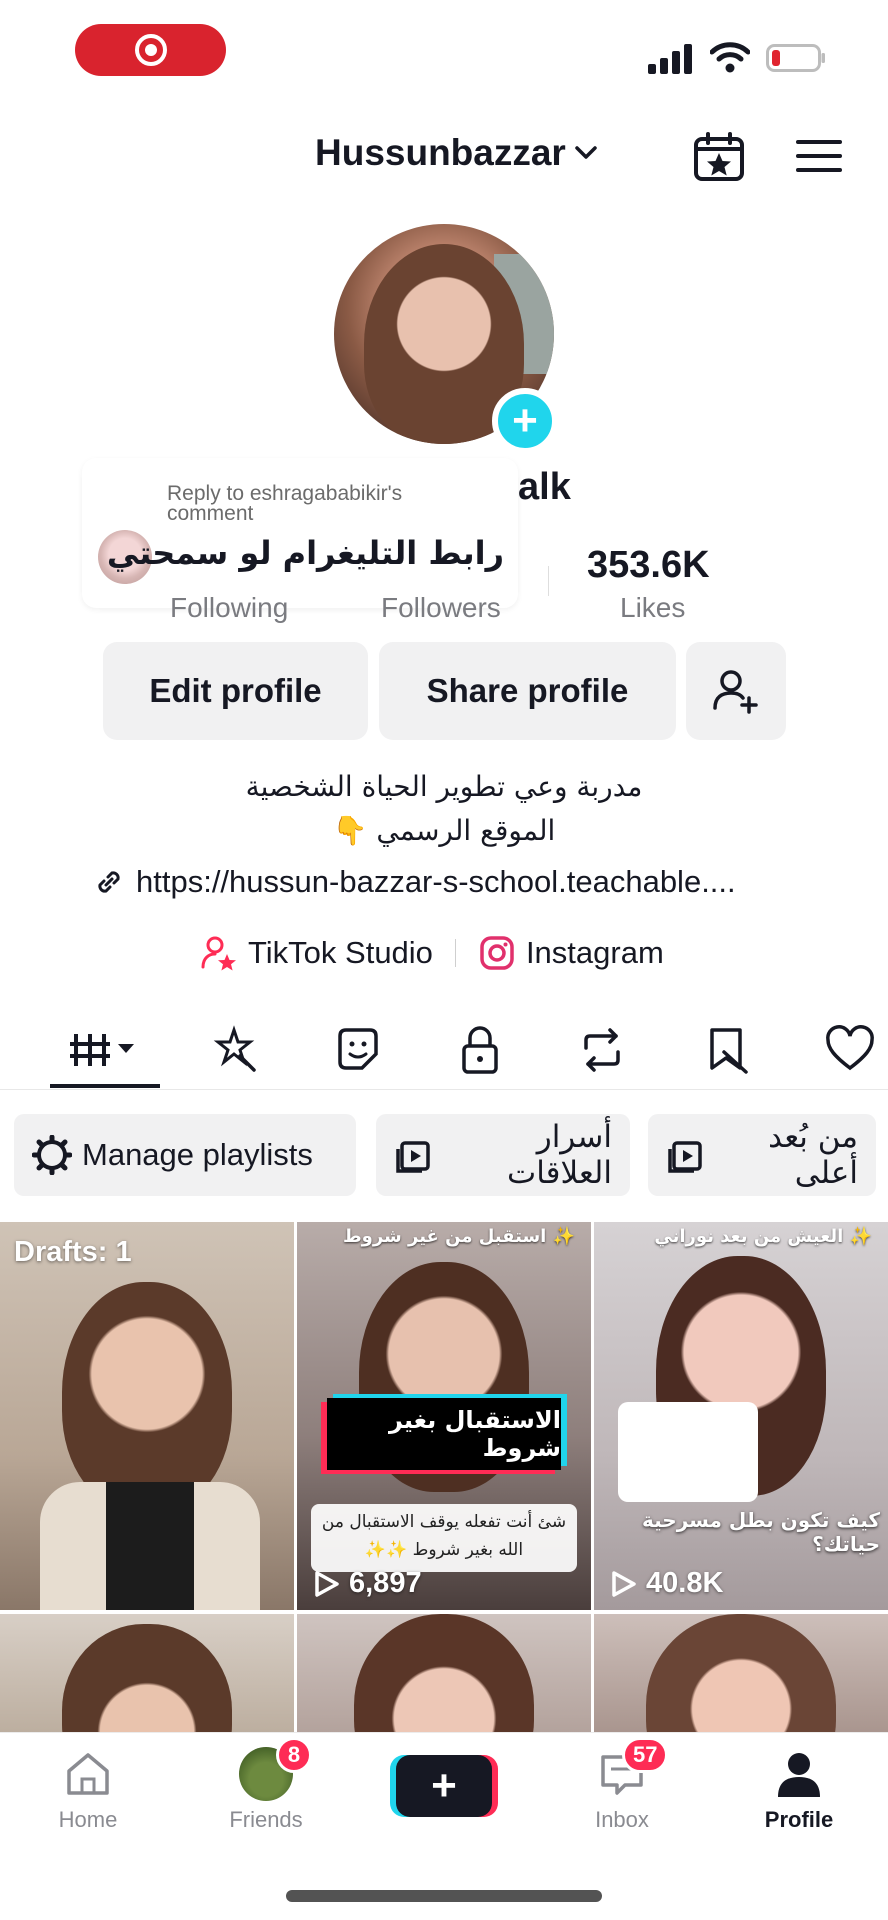 Image resolution: width=888 pixels, height=1920 pixels. What do you see at coordinates (444, 50) in the screenshot?
I see `status-bar` at bounding box center [444, 50].